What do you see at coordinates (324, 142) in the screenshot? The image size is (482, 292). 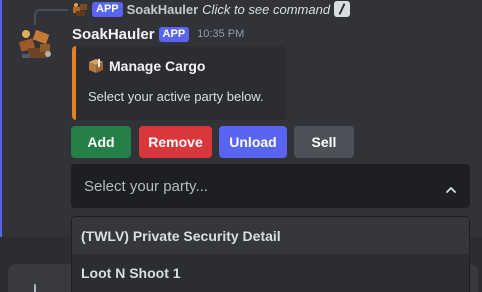 I see `sell-button: Sell` at bounding box center [324, 142].